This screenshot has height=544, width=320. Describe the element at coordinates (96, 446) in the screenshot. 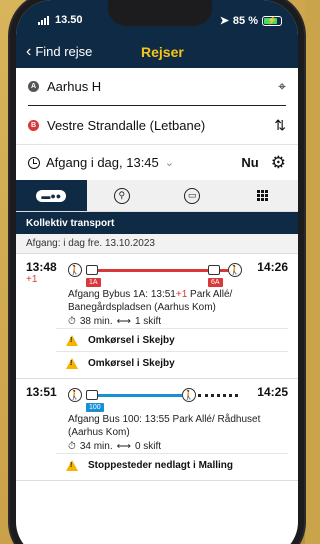

I see `duration: 34 min.` at that location.